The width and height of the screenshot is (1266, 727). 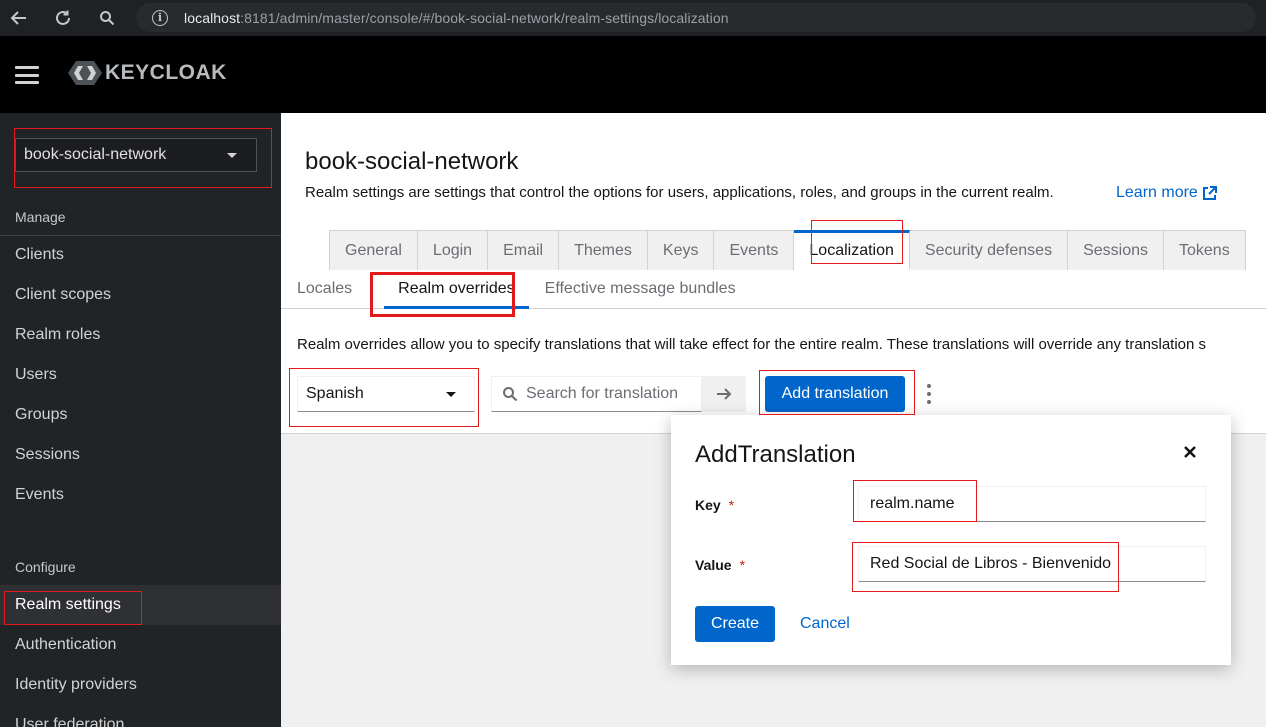 I want to click on keycloak-logo-icon, so click(x=85, y=73).